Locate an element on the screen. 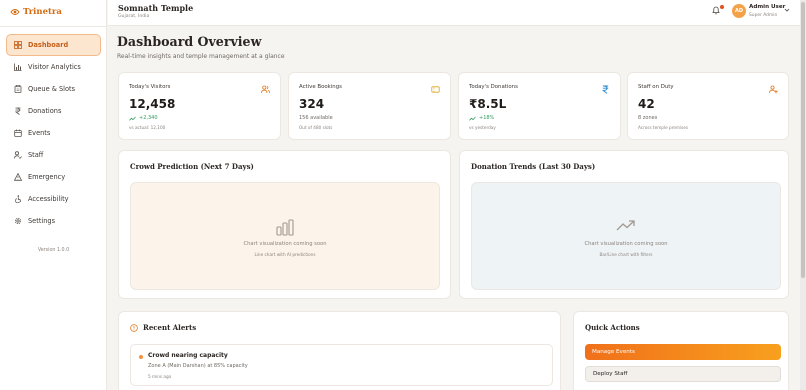 Image resolution: width=806 pixels, height=390 pixels. stat-note: Out of 480 slots is located at coordinates (316, 127).